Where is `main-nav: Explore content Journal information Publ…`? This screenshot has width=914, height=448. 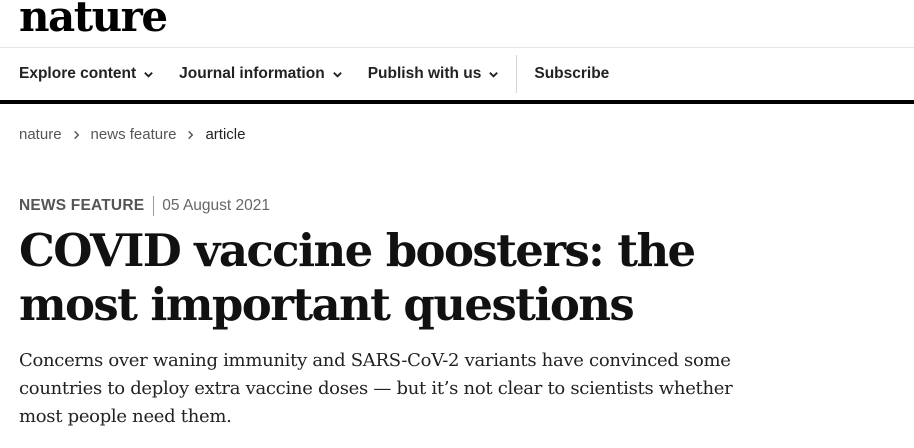 main-nav: Explore content Journal information Publ… is located at coordinates (457, 74).